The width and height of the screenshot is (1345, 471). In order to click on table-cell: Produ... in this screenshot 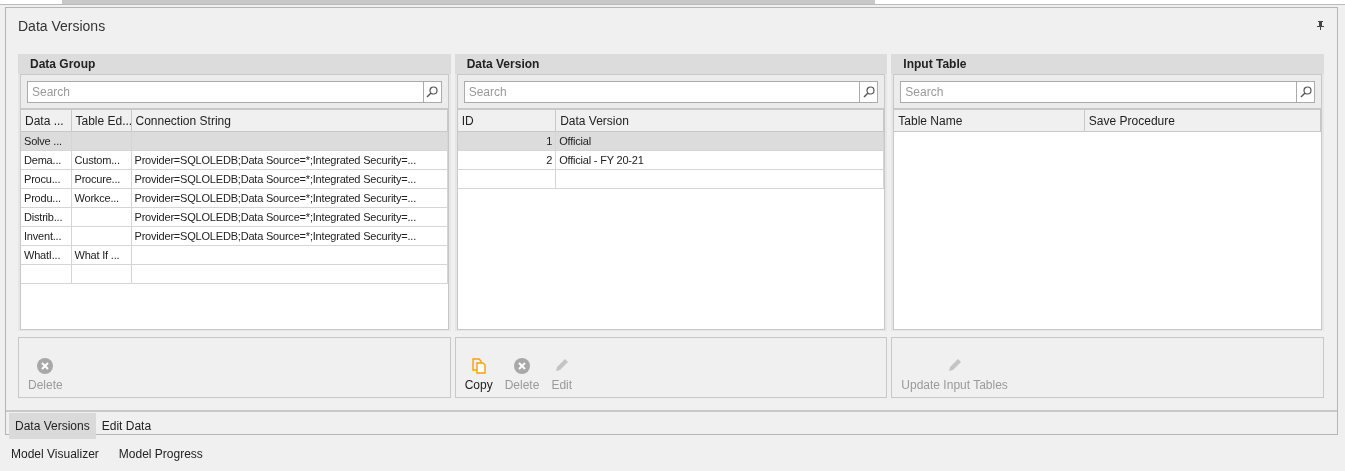, I will do `click(46, 198)`.